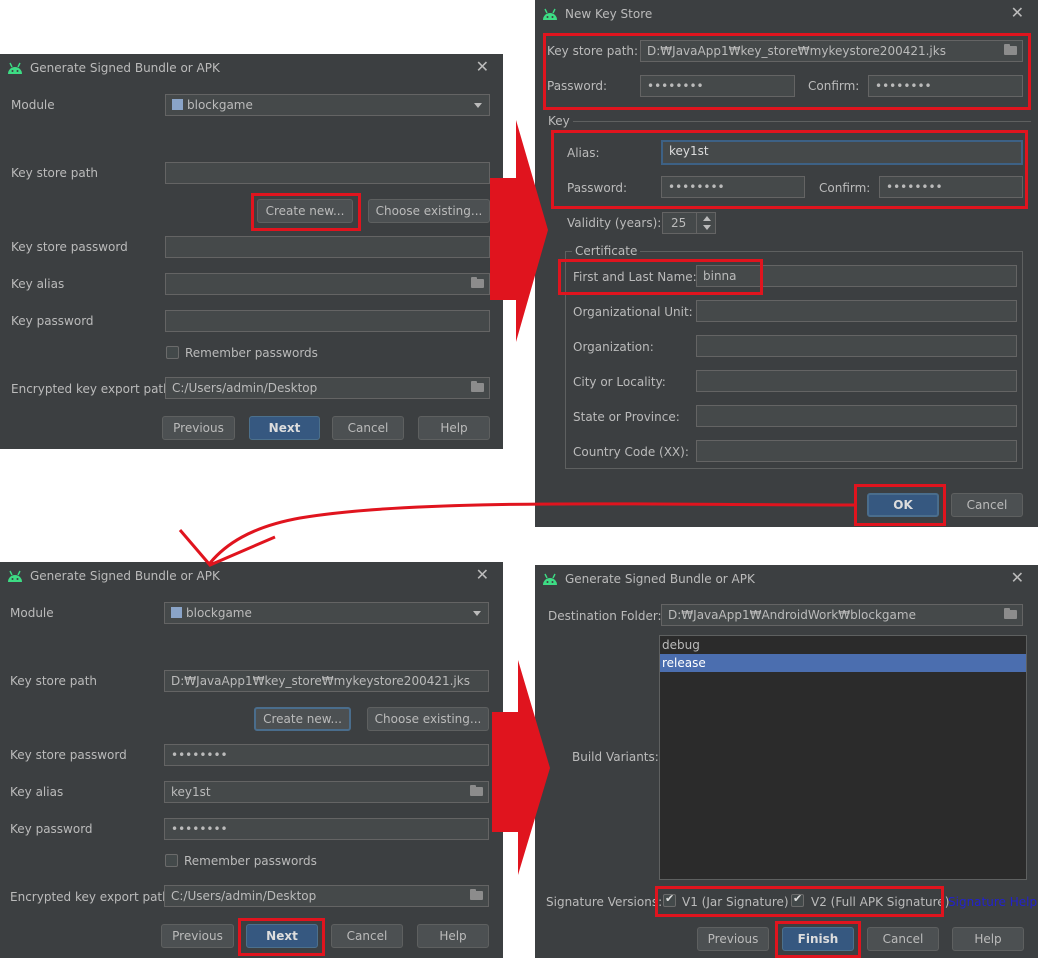 The height and width of the screenshot is (958, 1038). Describe the element at coordinates (843, 645) in the screenshot. I see `list-item: debug` at that location.